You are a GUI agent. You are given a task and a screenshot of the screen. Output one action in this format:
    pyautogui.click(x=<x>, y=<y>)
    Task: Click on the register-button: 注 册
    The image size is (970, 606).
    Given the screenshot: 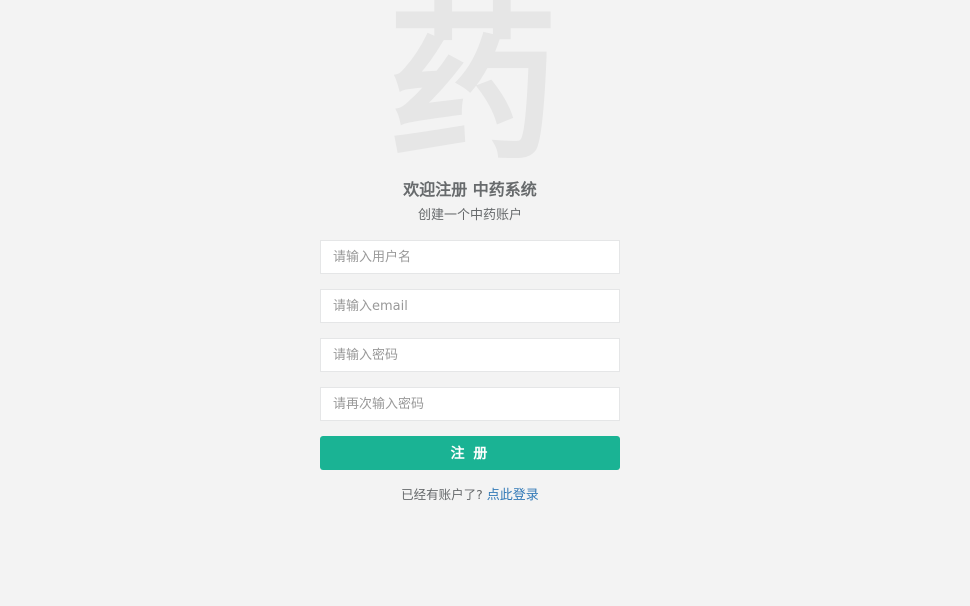 What is the action you would take?
    pyautogui.click(x=470, y=453)
    